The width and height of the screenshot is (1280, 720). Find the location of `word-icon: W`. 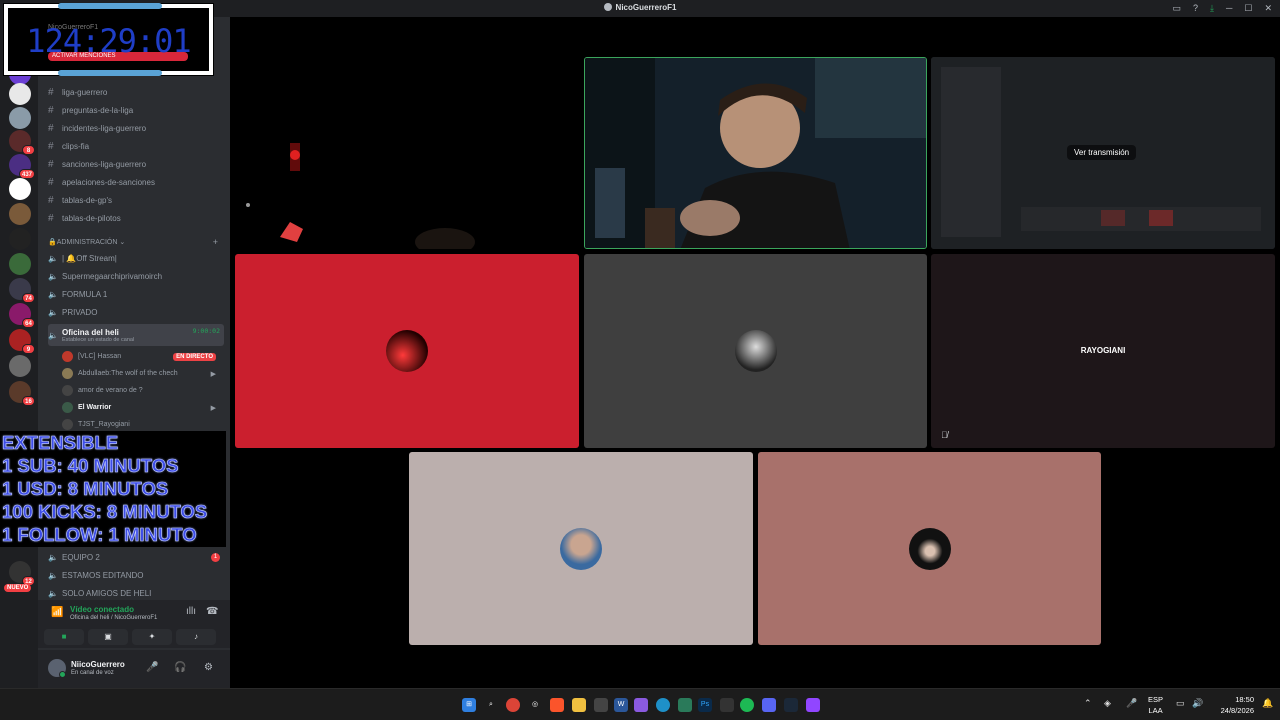

word-icon: W is located at coordinates (621, 705).